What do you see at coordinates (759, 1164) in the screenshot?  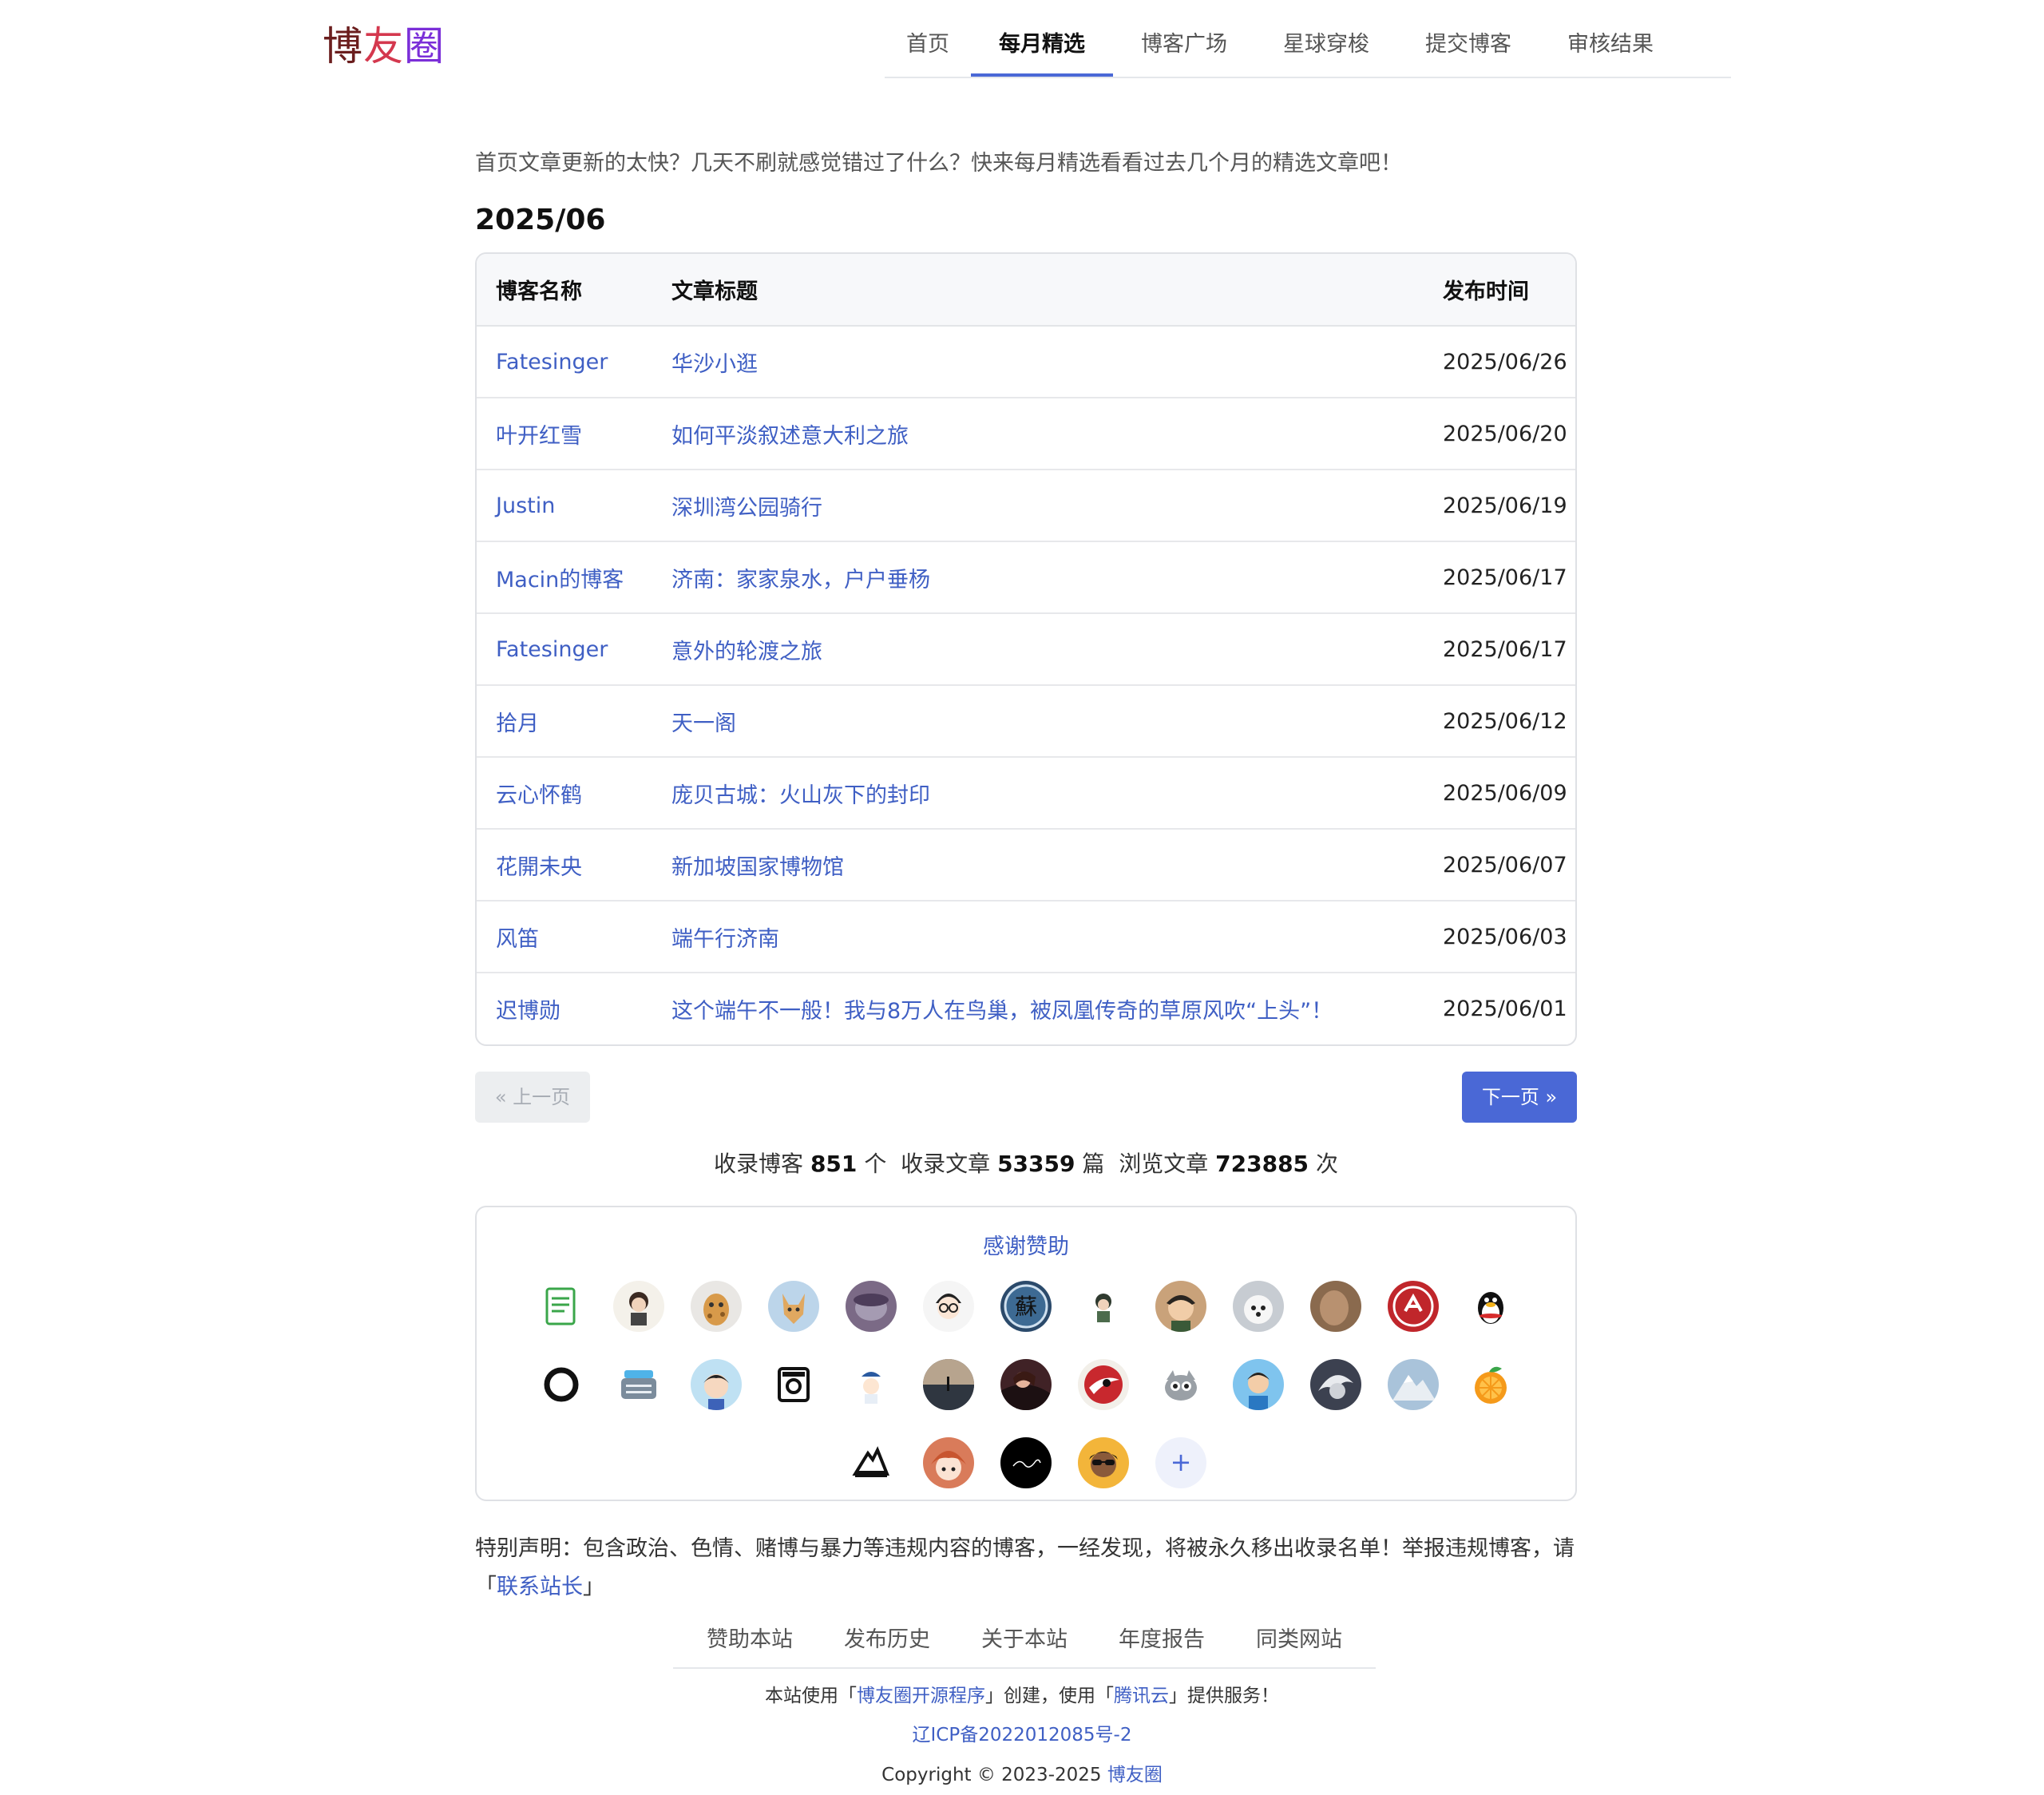 I see `blogs-label: 收录博客` at bounding box center [759, 1164].